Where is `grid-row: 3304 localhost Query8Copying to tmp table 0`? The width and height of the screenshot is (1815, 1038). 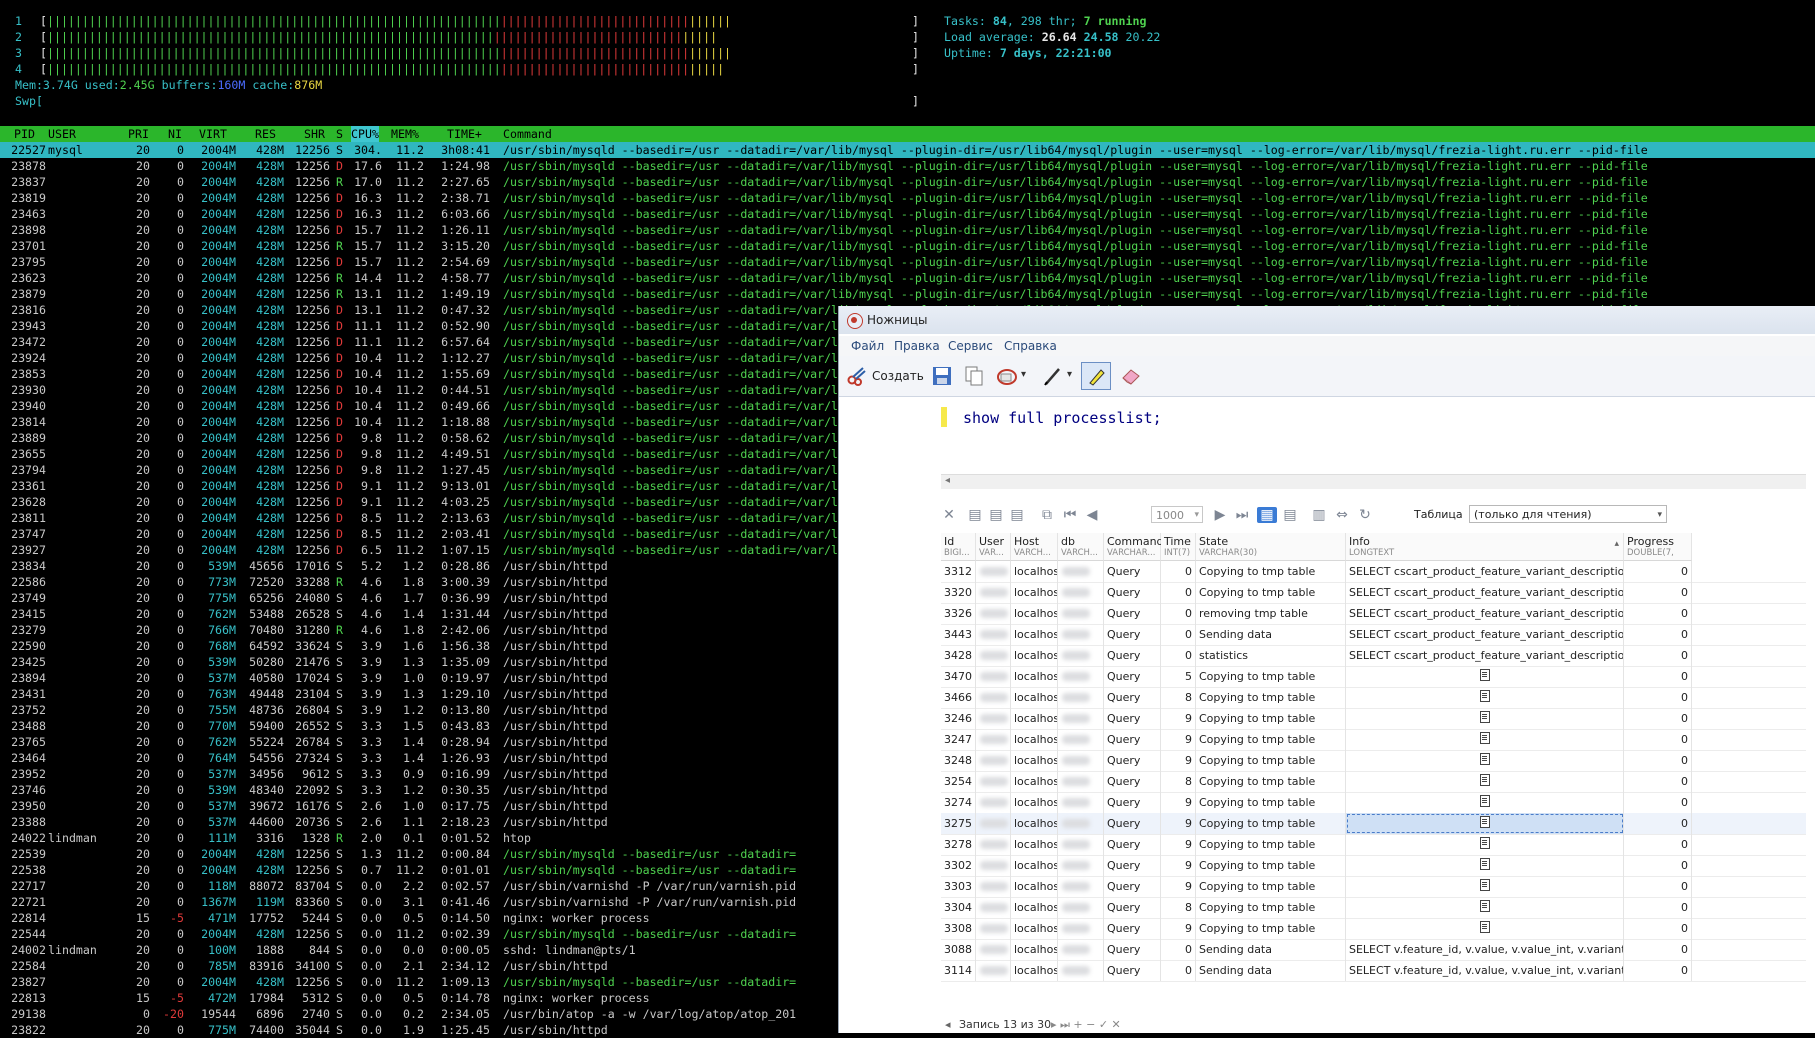 grid-row: 3304 localhost Query8Copying to tmp table 0 is located at coordinates (1373, 908).